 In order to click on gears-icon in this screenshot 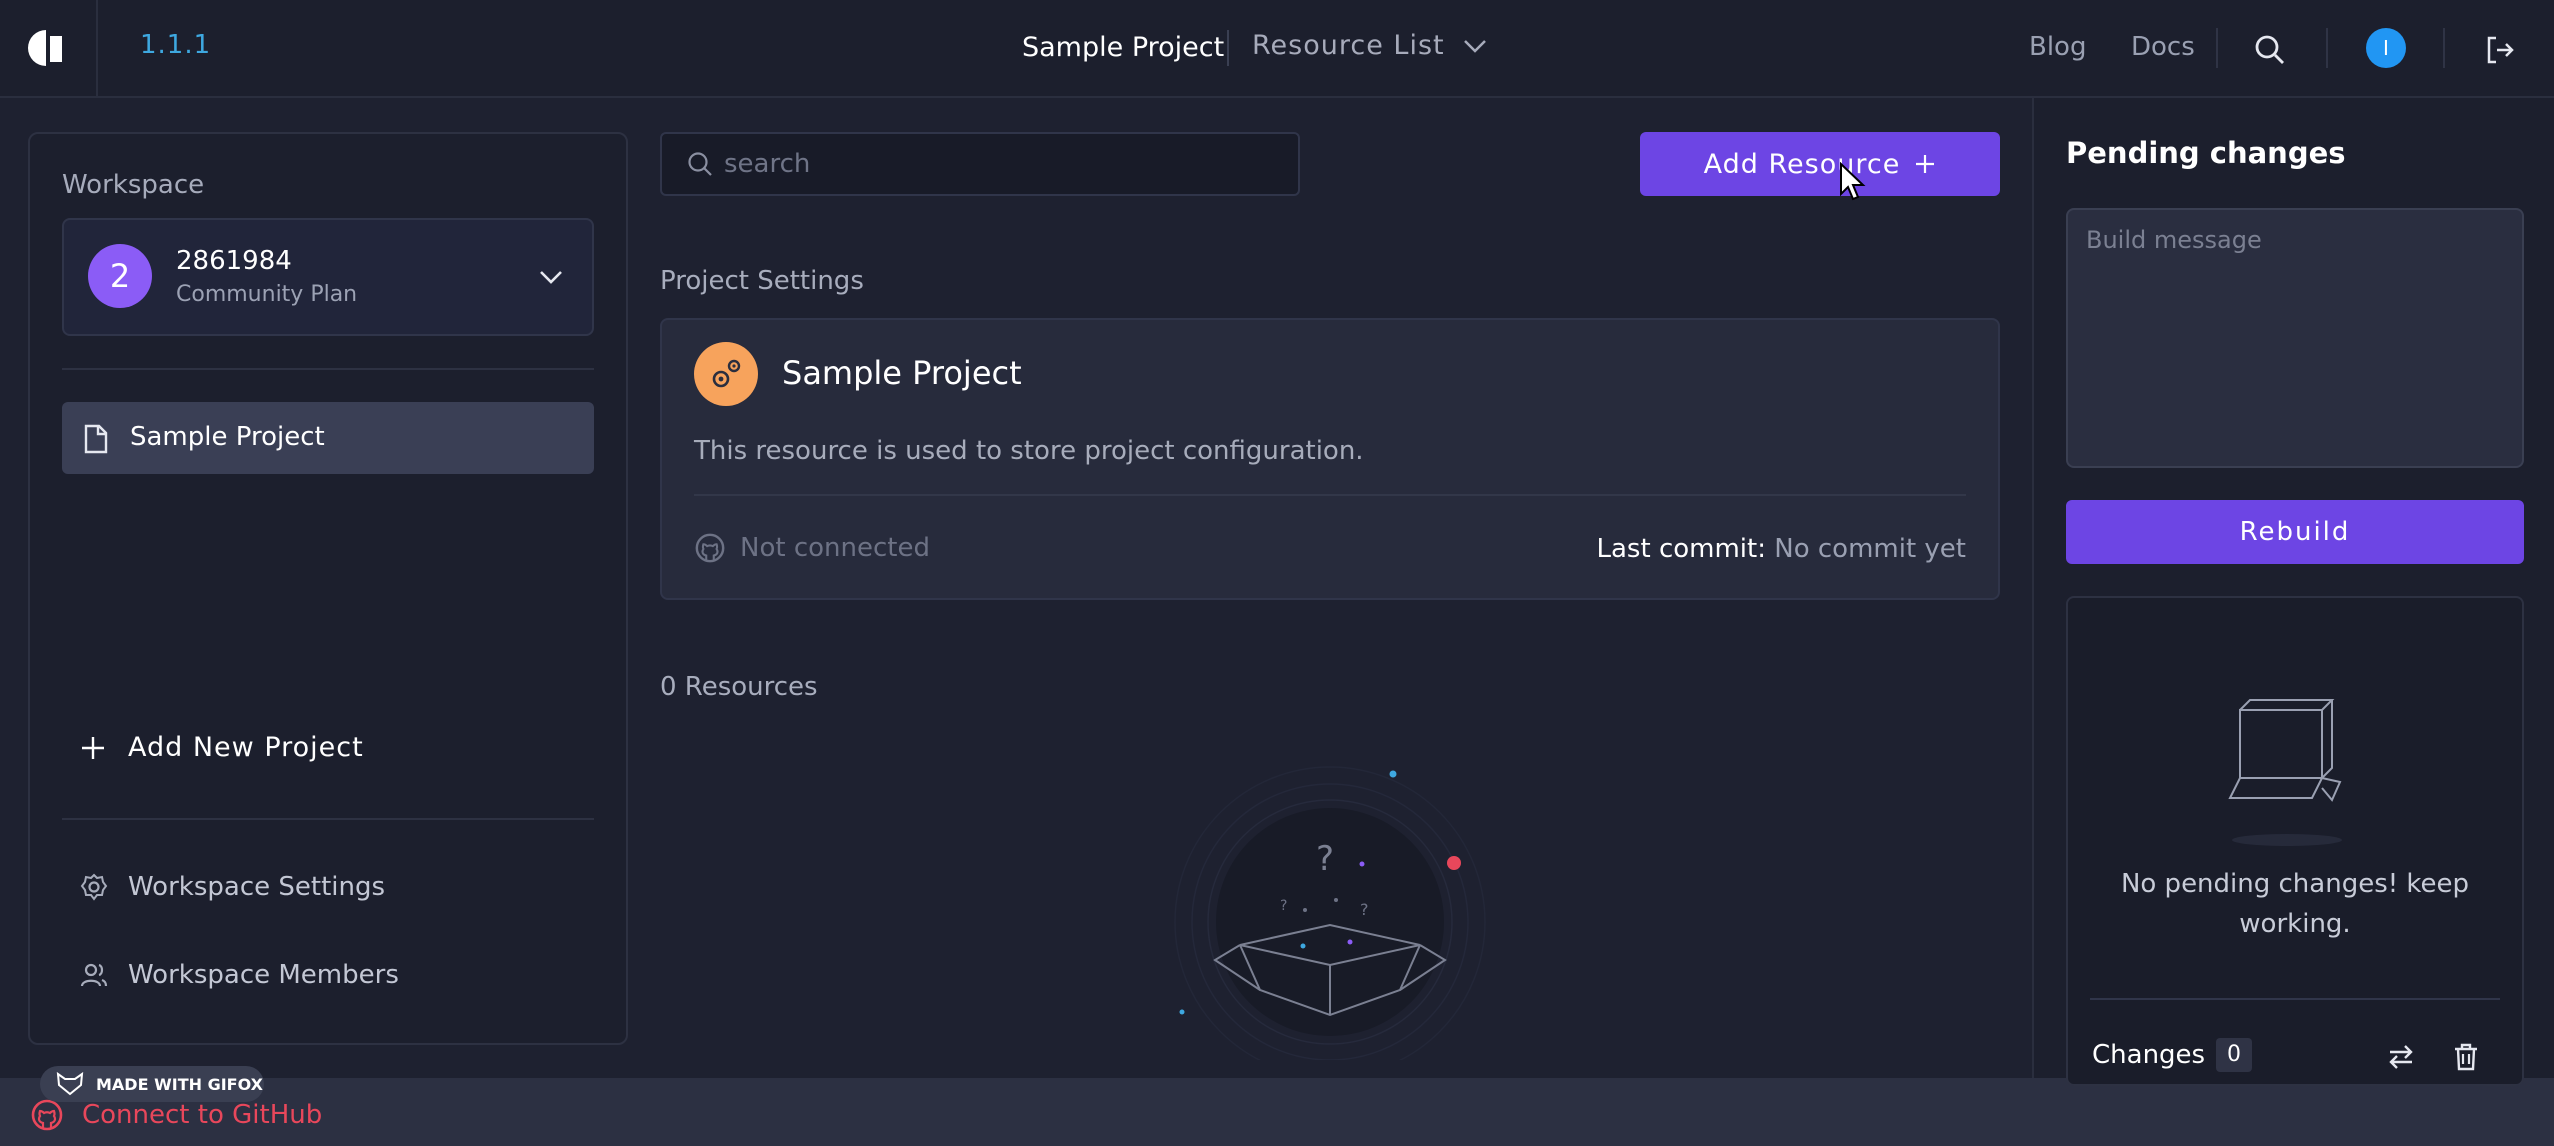, I will do `click(726, 373)`.